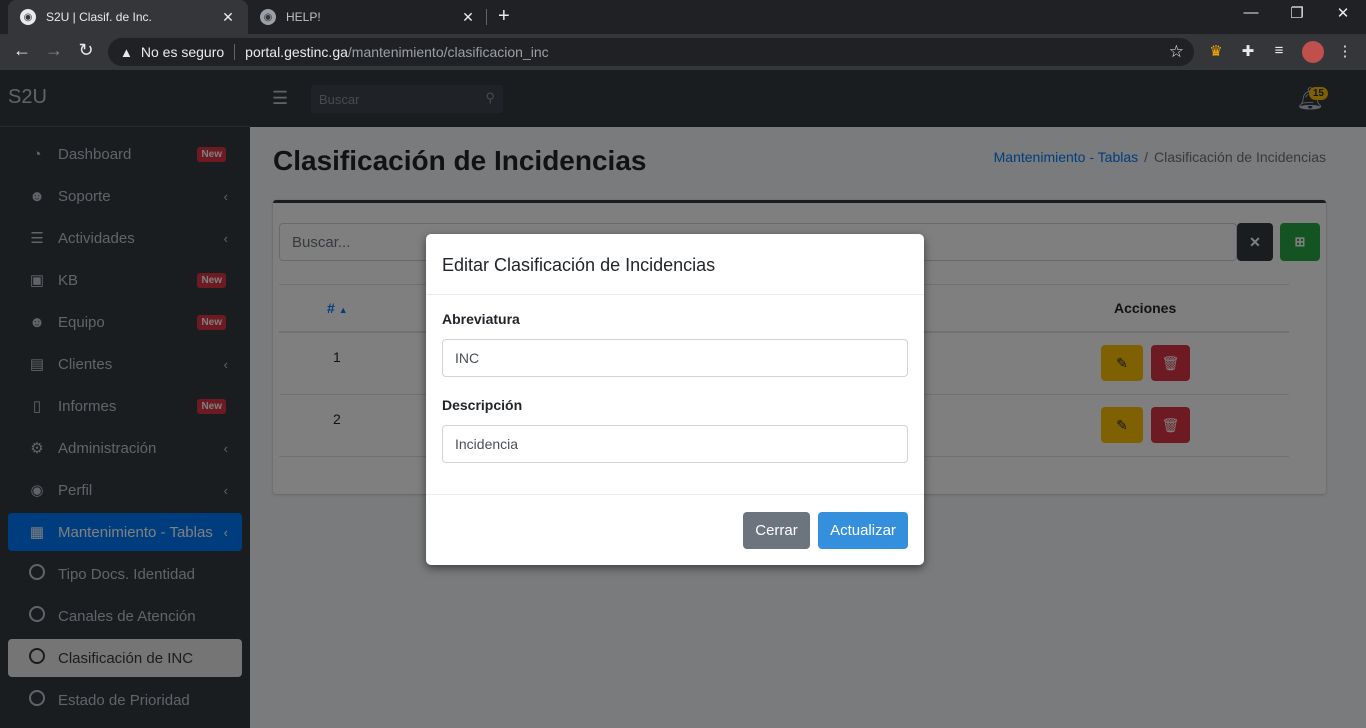 The width and height of the screenshot is (1366, 728). I want to click on tab-divider, so click(486, 17).